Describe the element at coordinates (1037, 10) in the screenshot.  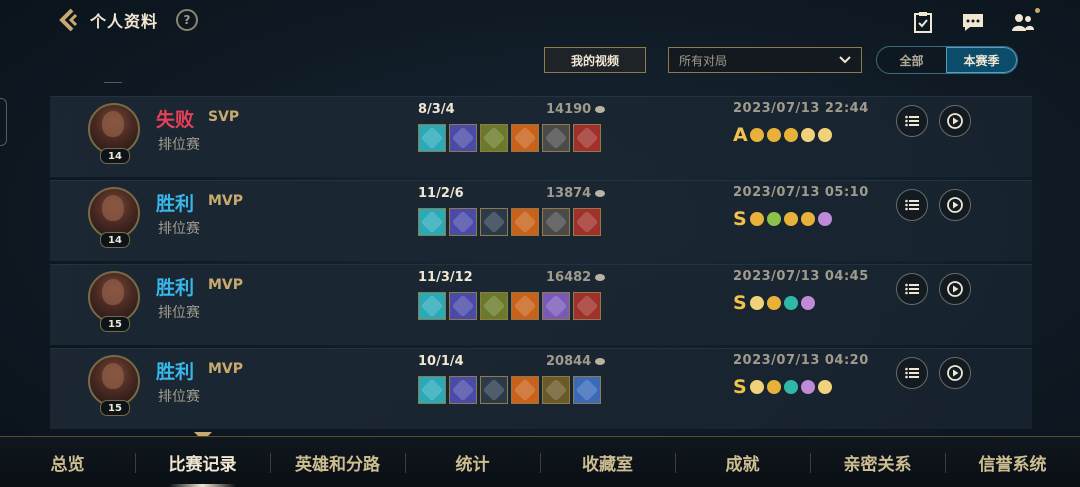
I see `notification-dot` at that location.